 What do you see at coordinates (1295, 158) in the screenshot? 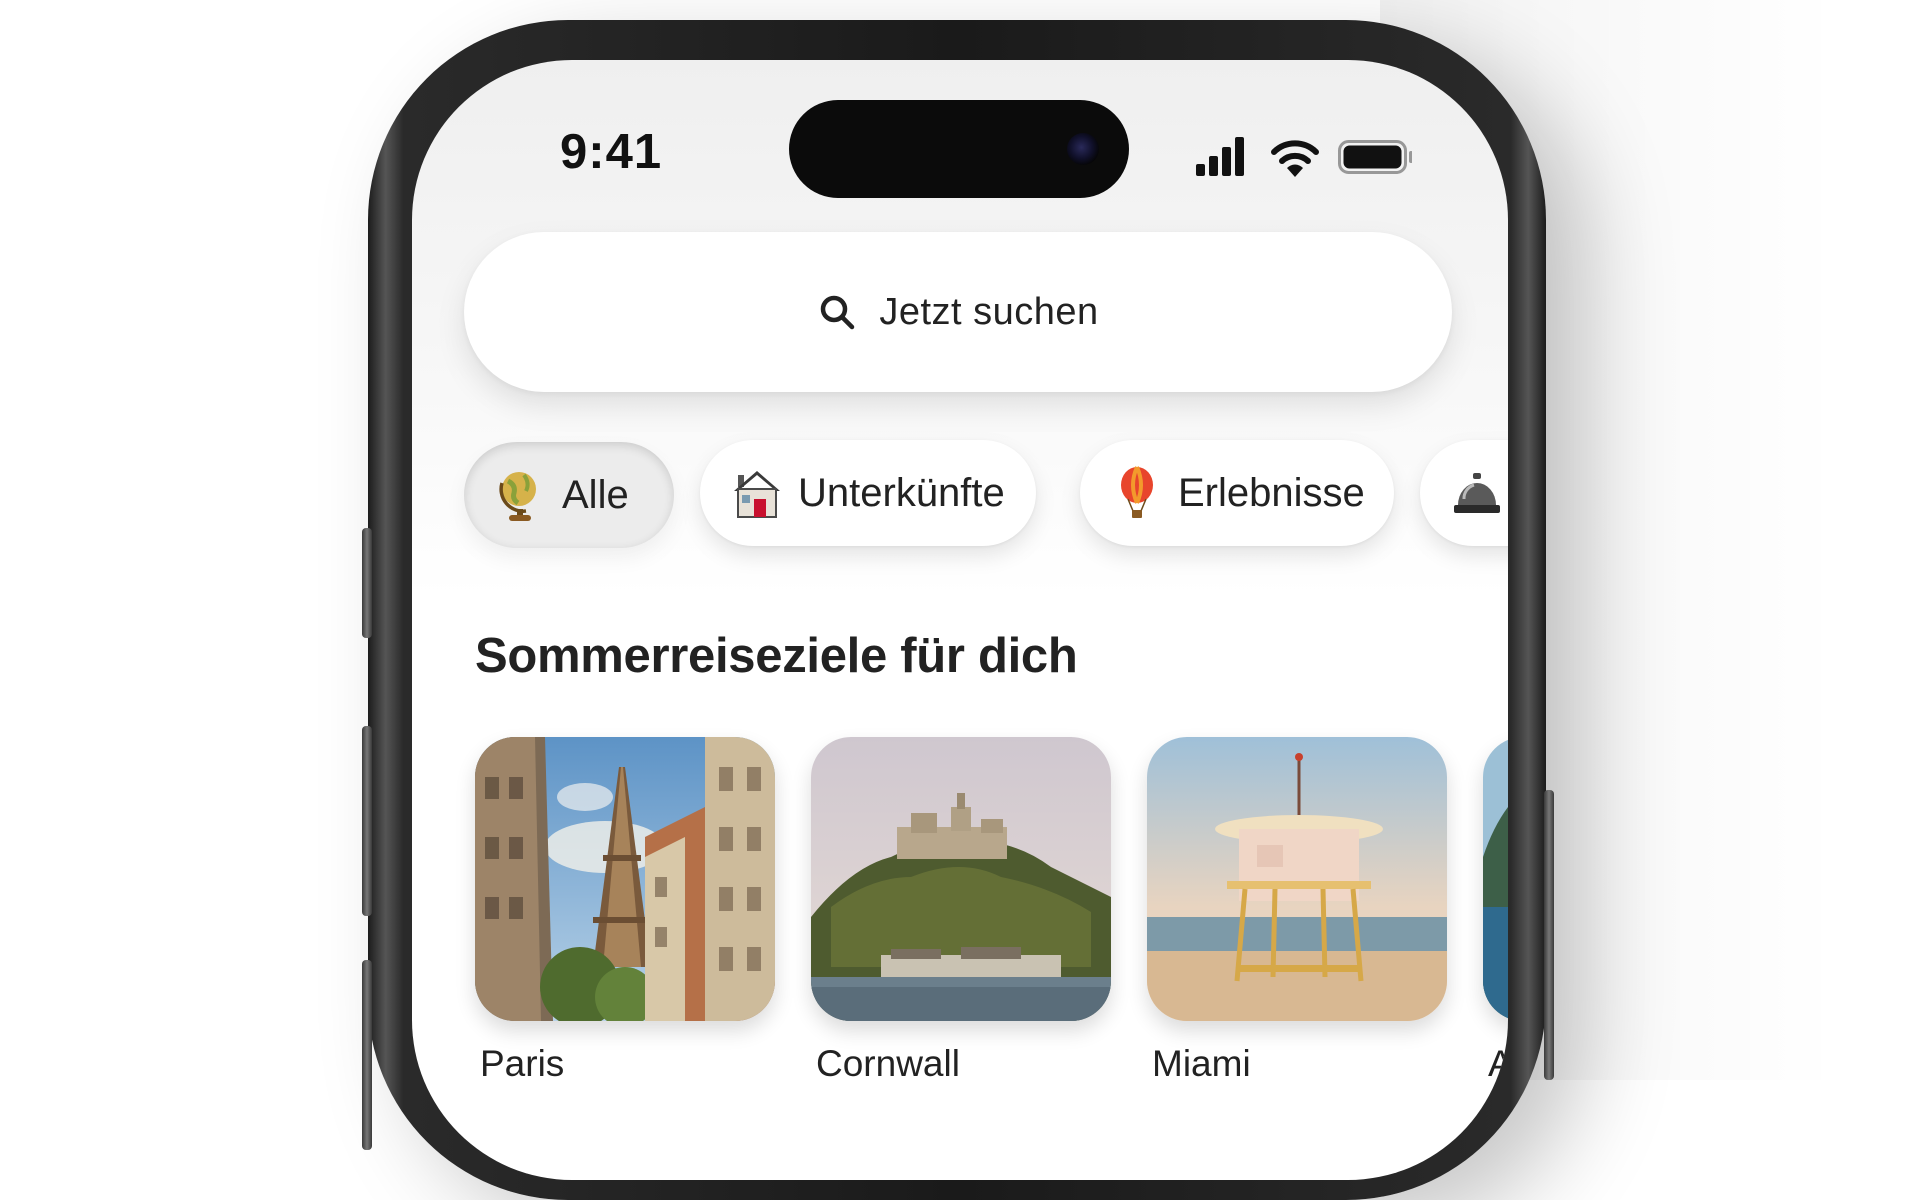
I see `wifi-icon` at bounding box center [1295, 158].